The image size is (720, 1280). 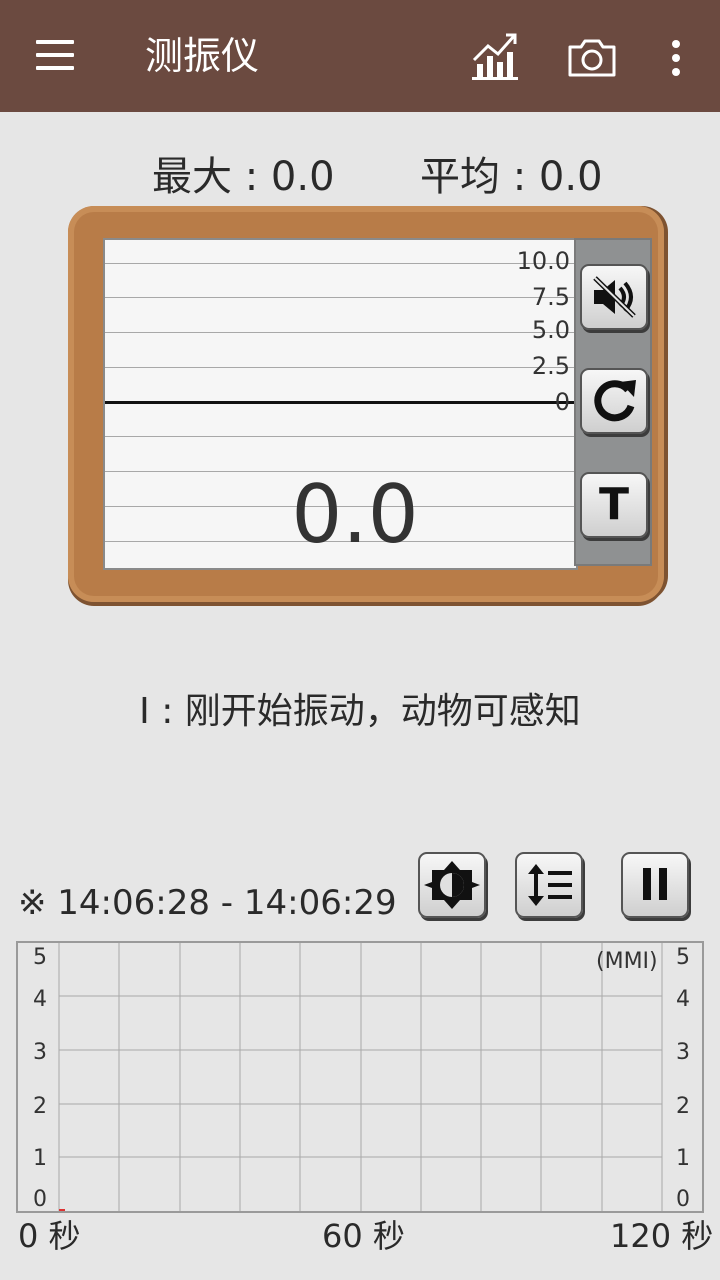 I want to click on more-vertical-icon, so click(x=676, y=58).